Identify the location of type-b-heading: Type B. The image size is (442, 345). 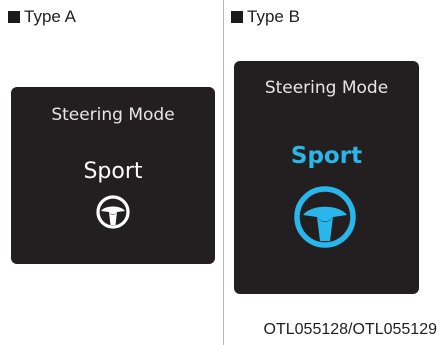
(265, 17).